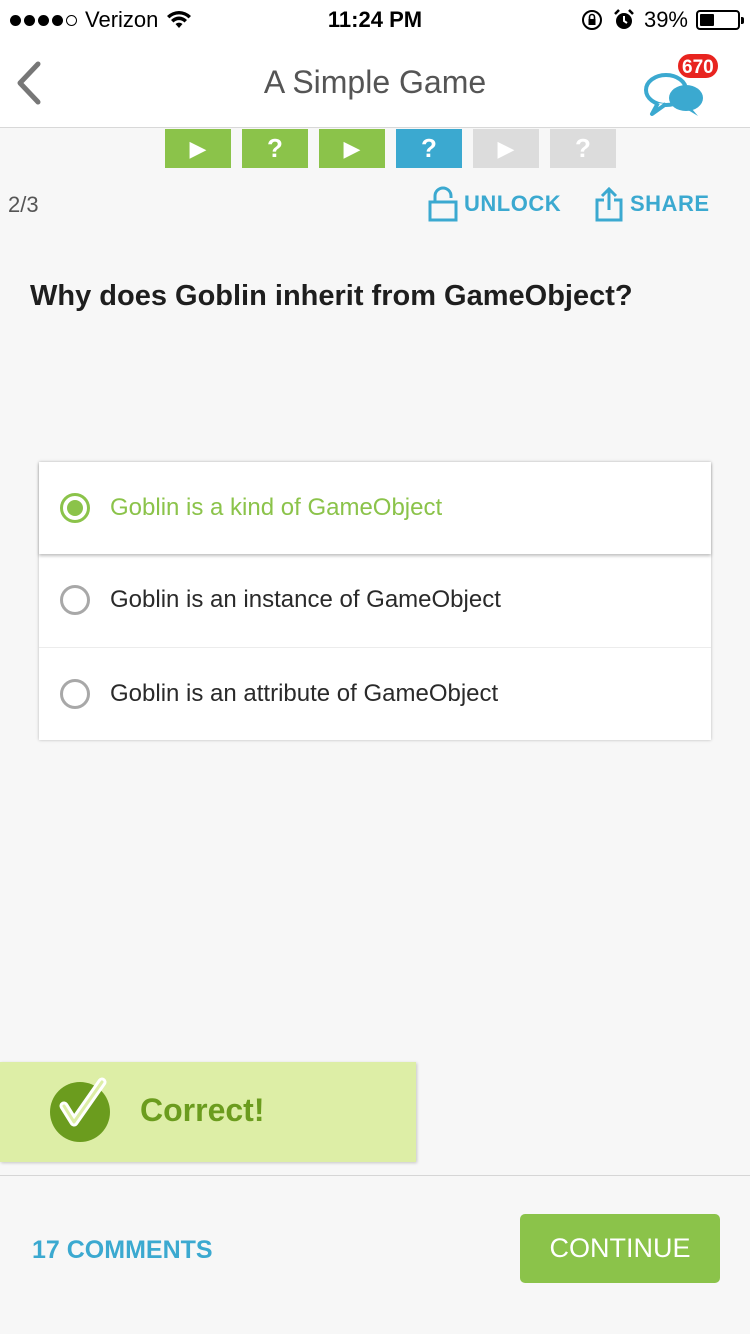 This screenshot has width=750, height=1334. I want to click on footer: 17 COMMENTS CONTINUE, so click(375, 1254).